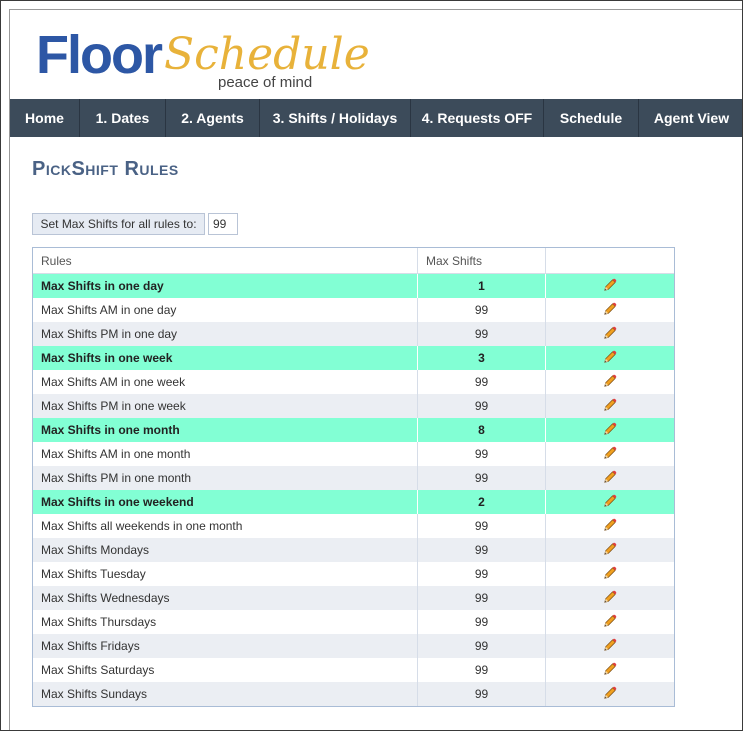 The width and height of the screenshot is (743, 731). What do you see at coordinates (225, 286) in the screenshot?
I see `rule-name: Max Shifts in one day` at bounding box center [225, 286].